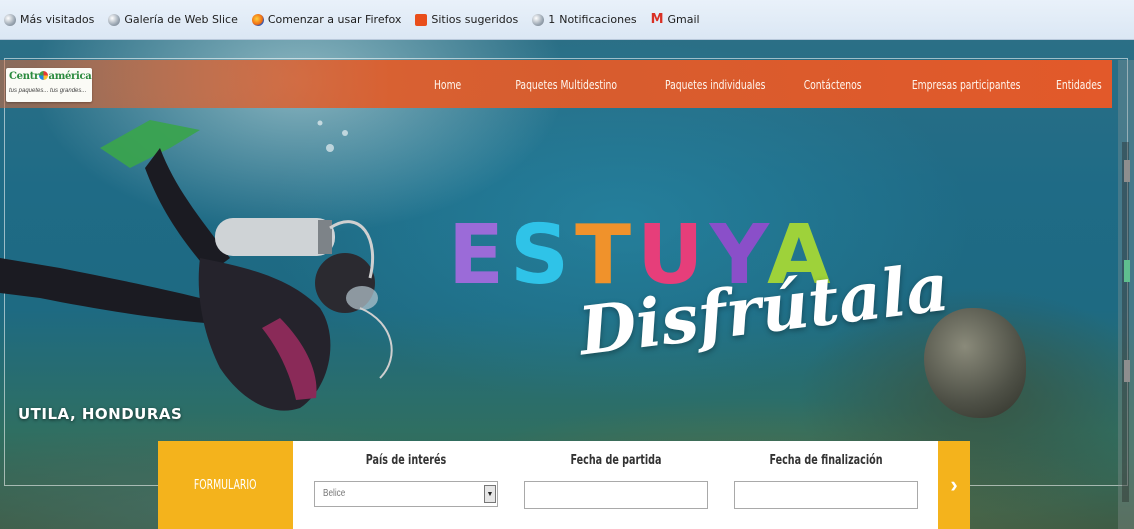 Image resolution: width=1134 pixels, height=529 pixels. I want to click on page-scrollbar, so click(1126, 294).